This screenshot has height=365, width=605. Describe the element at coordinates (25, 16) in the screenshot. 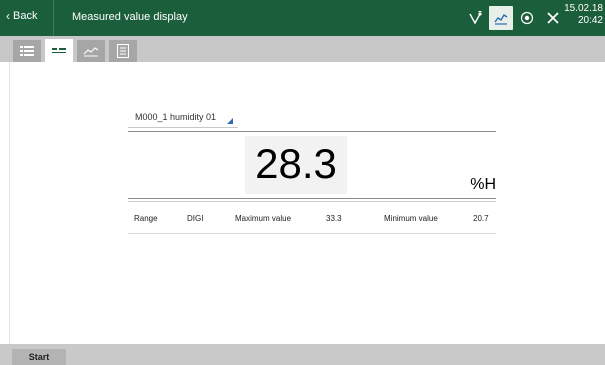

I see `back-label: Back` at that location.